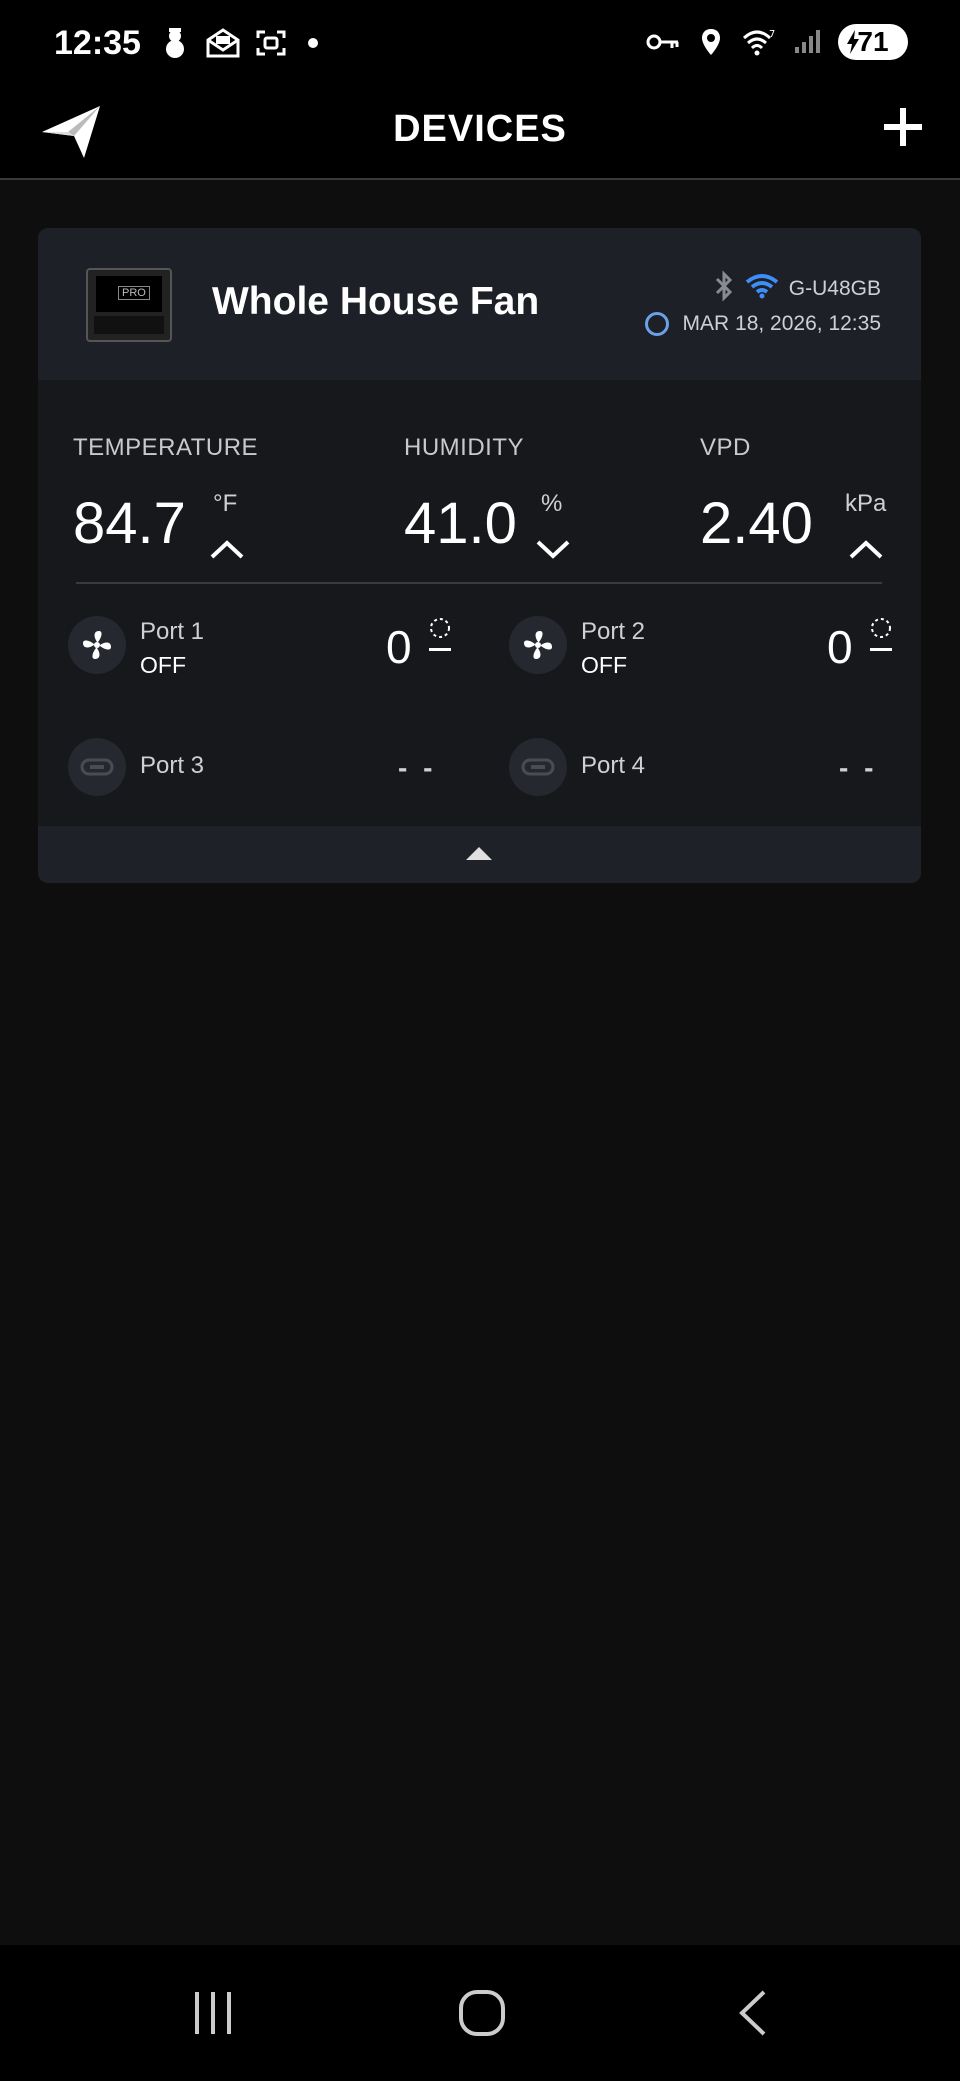  I want to click on recents-icon, so click(213, 2013).